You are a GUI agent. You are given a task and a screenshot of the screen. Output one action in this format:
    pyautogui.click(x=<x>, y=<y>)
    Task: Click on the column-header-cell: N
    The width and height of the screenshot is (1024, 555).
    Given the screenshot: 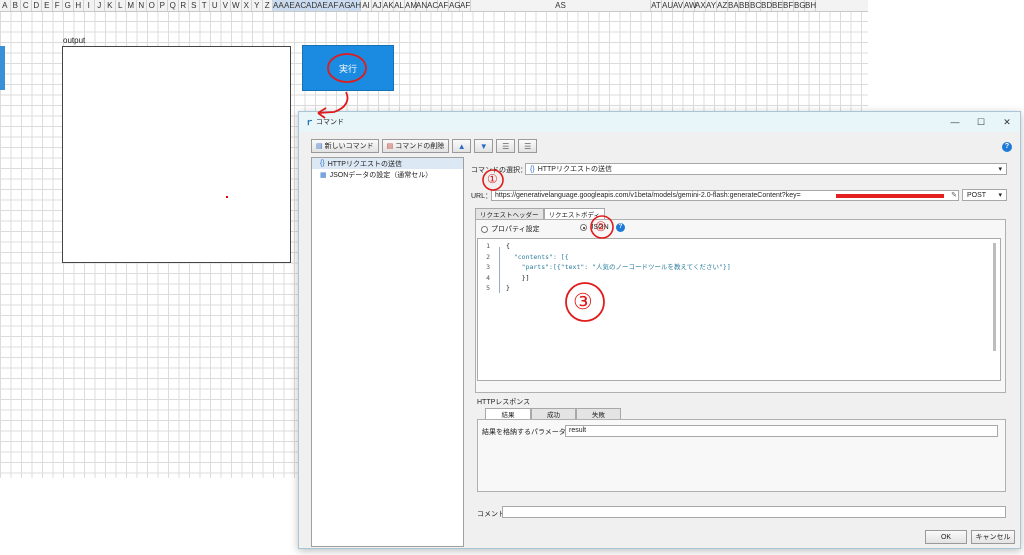 What is the action you would take?
    pyautogui.click(x=142, y=5)
    